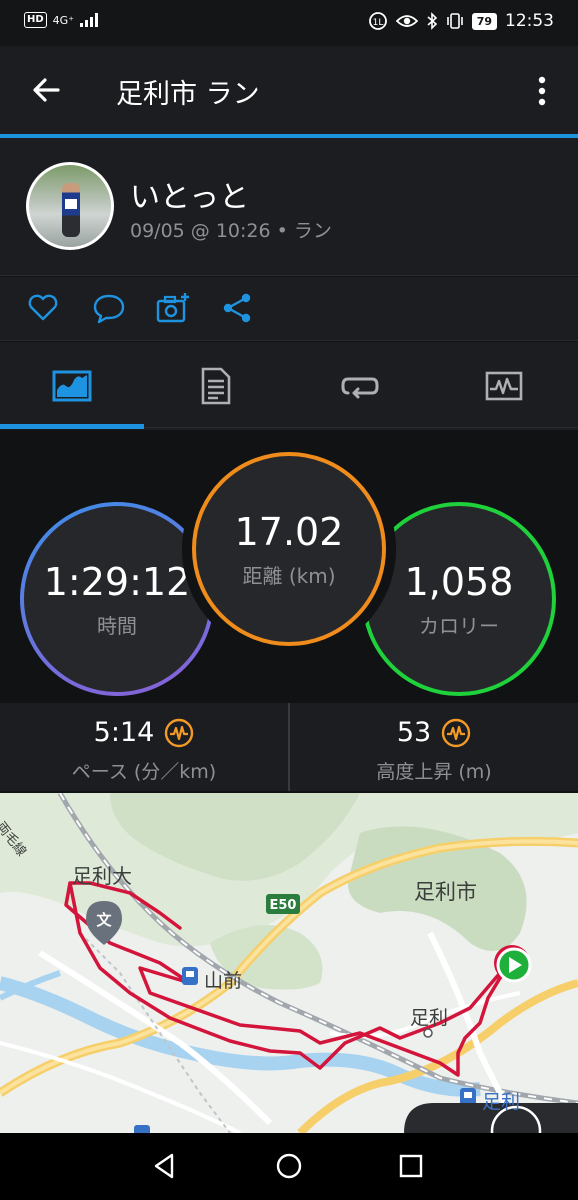 The width and height of the screenshot is (578, 1200). Describe the element at coordinates (71, 210) in the screenshot. I see `avatar-runner-figure` at that location.